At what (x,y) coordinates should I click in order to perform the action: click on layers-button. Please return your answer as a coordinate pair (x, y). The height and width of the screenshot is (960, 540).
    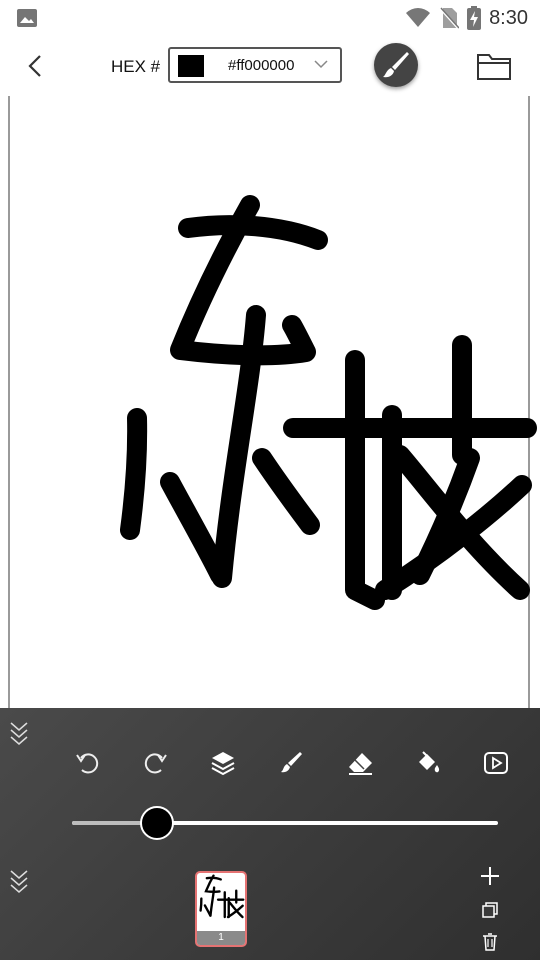
    Looking at the image, I should click on (223, 763).